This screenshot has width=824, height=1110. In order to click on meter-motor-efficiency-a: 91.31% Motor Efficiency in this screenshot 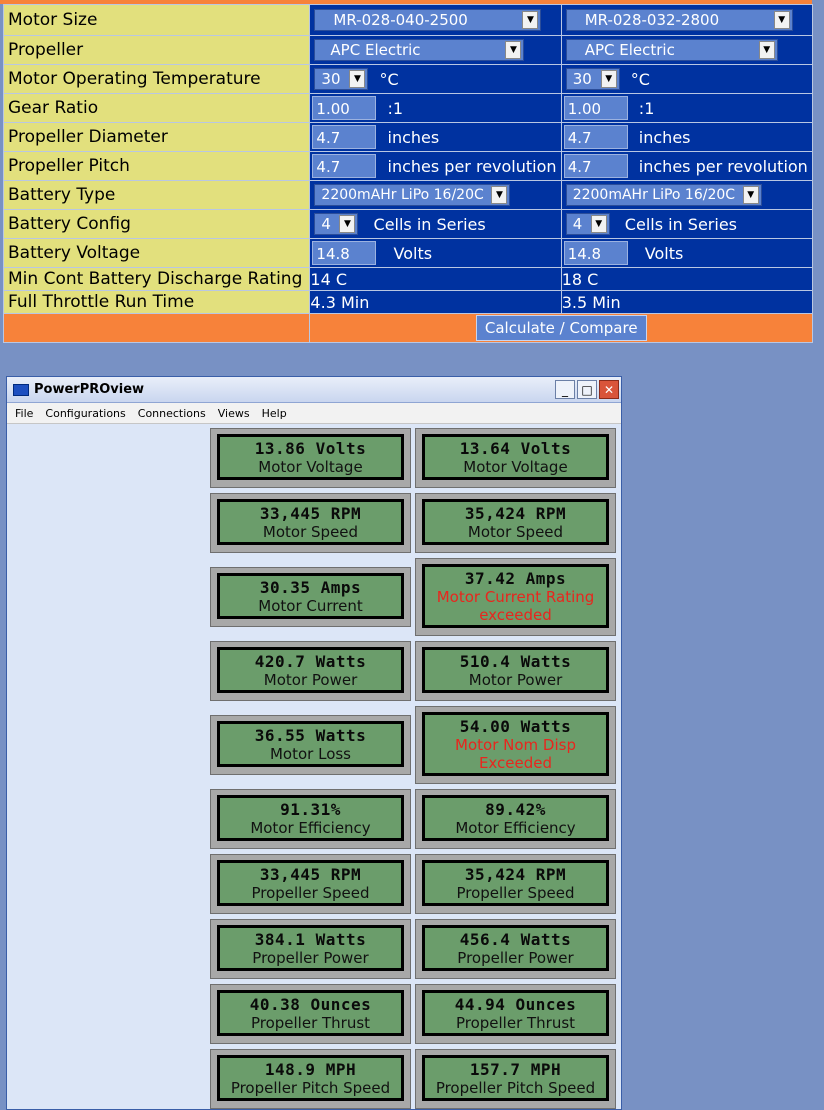, I will do `click(310, 819)`.